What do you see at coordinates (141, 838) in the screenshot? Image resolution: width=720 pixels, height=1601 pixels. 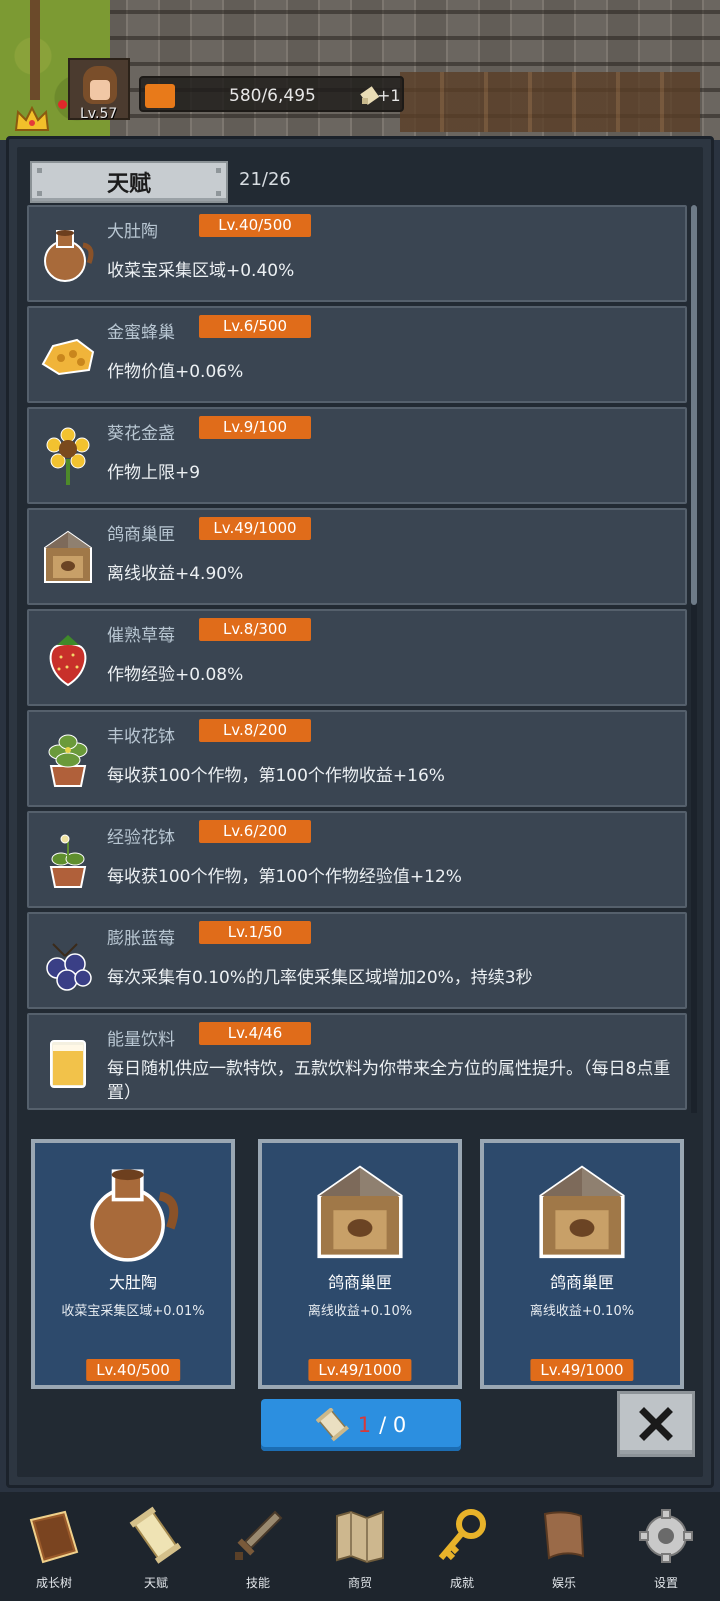 I see `talent-name: 经验花钵` at bounding box center [141, 838].